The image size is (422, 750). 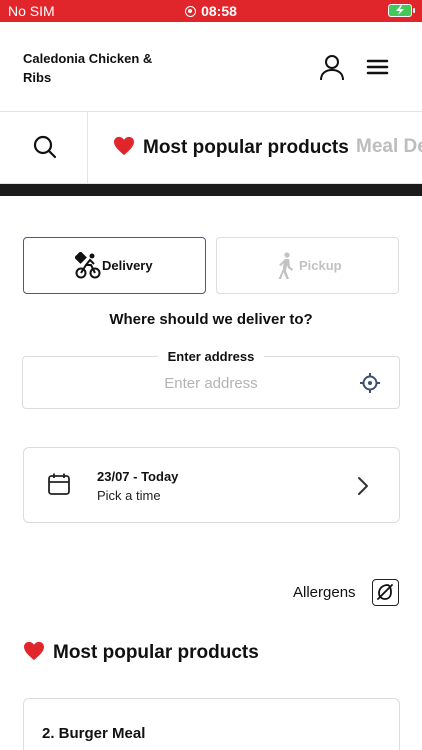 I want to click on walking-person-icon, so click(x=285, y=265).